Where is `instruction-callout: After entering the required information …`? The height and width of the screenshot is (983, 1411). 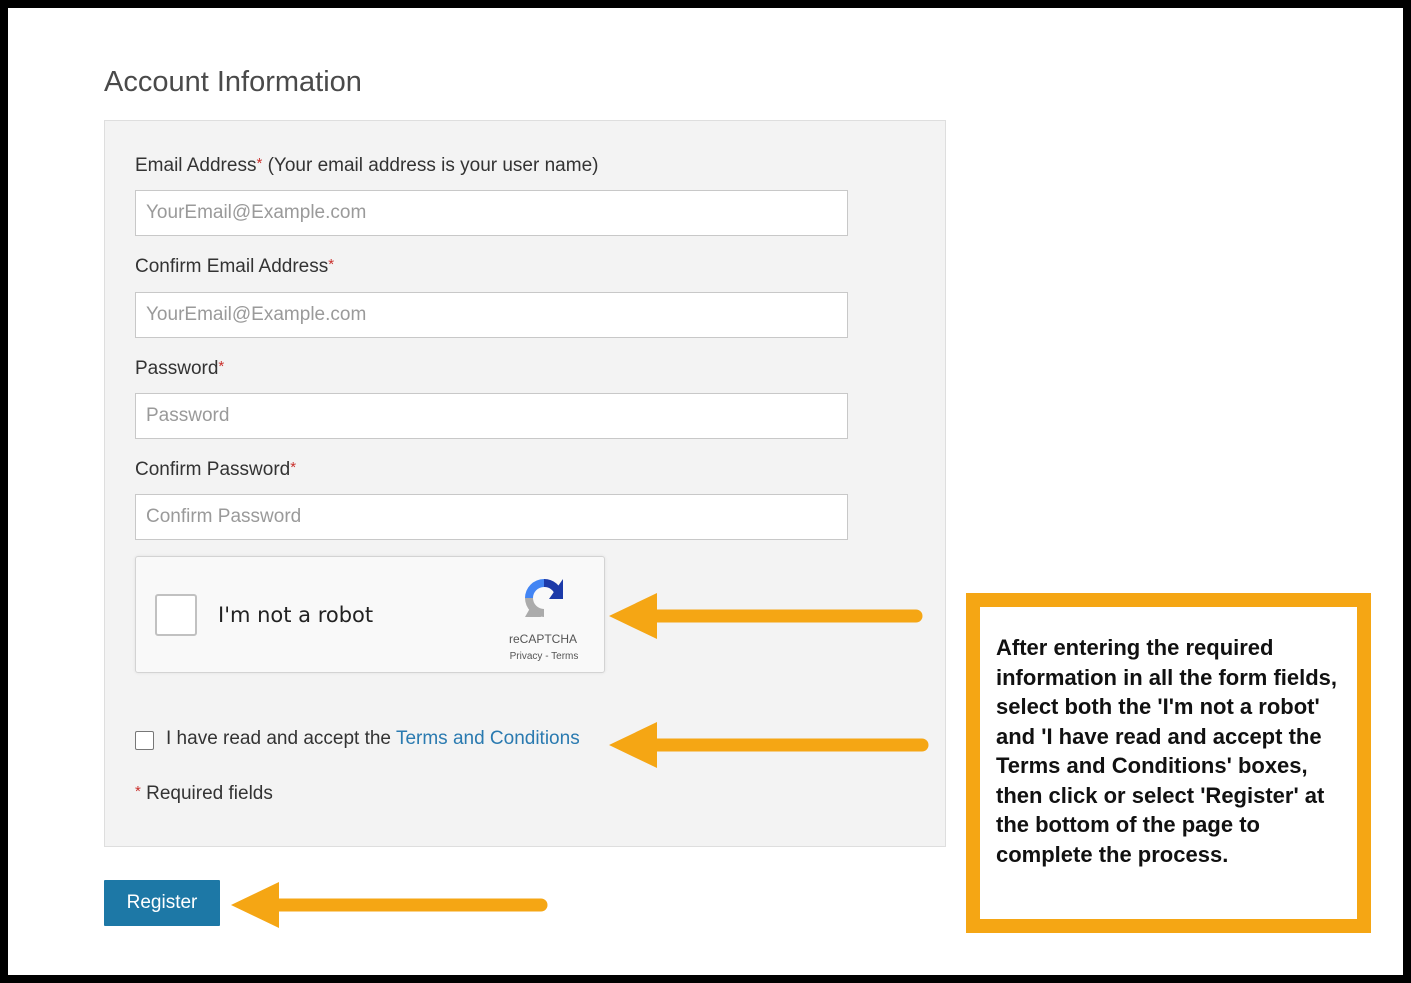
instruction-callout: After entering the required information … is located at coordinates (1168, 763).